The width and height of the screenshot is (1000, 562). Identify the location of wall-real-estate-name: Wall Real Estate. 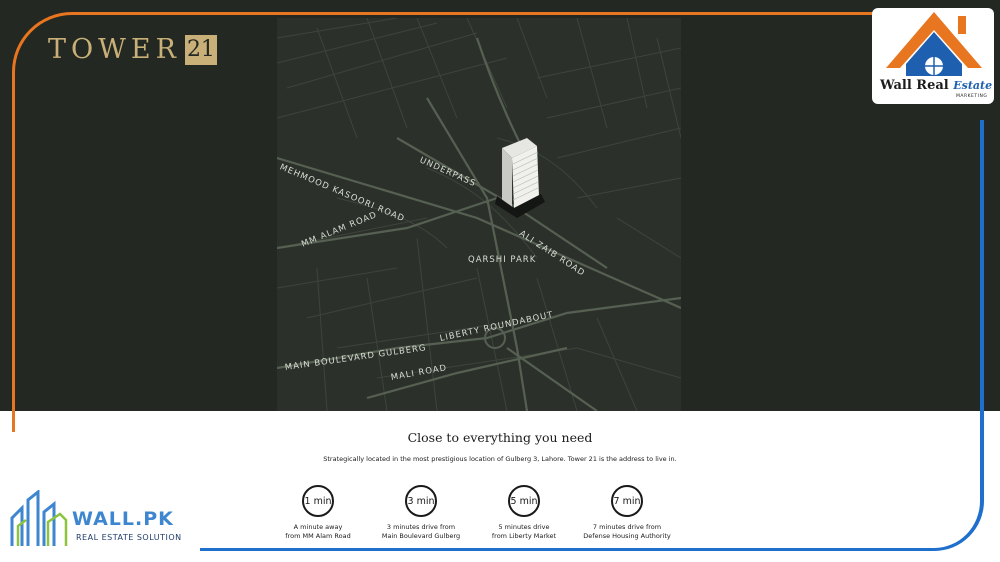
(936, 85).